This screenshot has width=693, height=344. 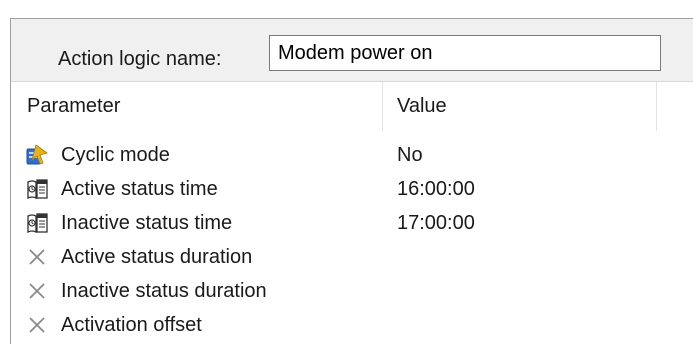 What do you see at coordinates (436, 189) in the screenshot?
I see `row-value: 16:00:00` at bounding box center [436, 189].